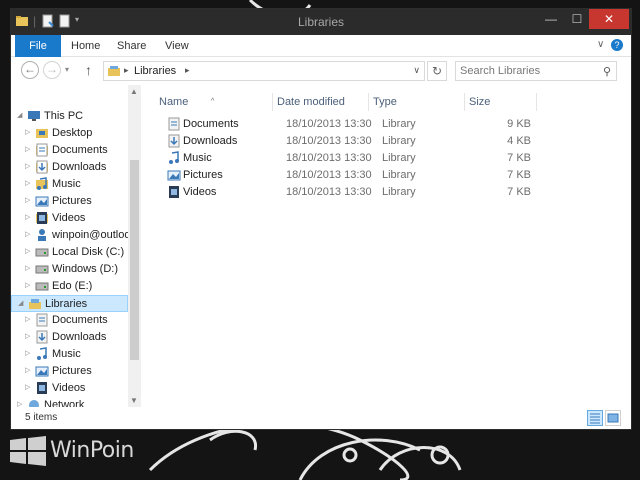 Image resolution: width=640 pixels, height=480 pixels. I want to click on address-dropdown-icon: ∨, so click(416, 70).